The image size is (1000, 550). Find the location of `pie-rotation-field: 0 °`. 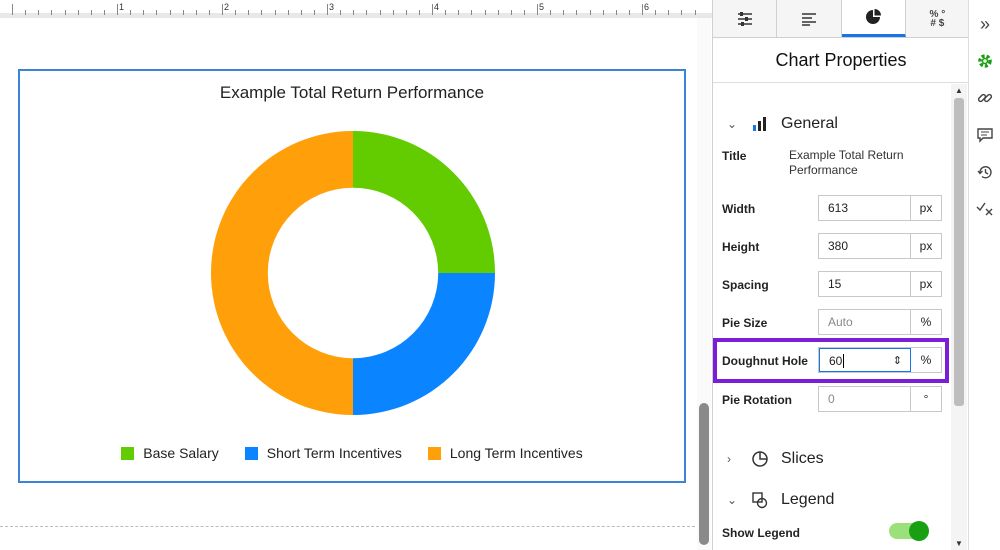

pie-rotation-field: 0 ° is located at coordinates (880, 399).